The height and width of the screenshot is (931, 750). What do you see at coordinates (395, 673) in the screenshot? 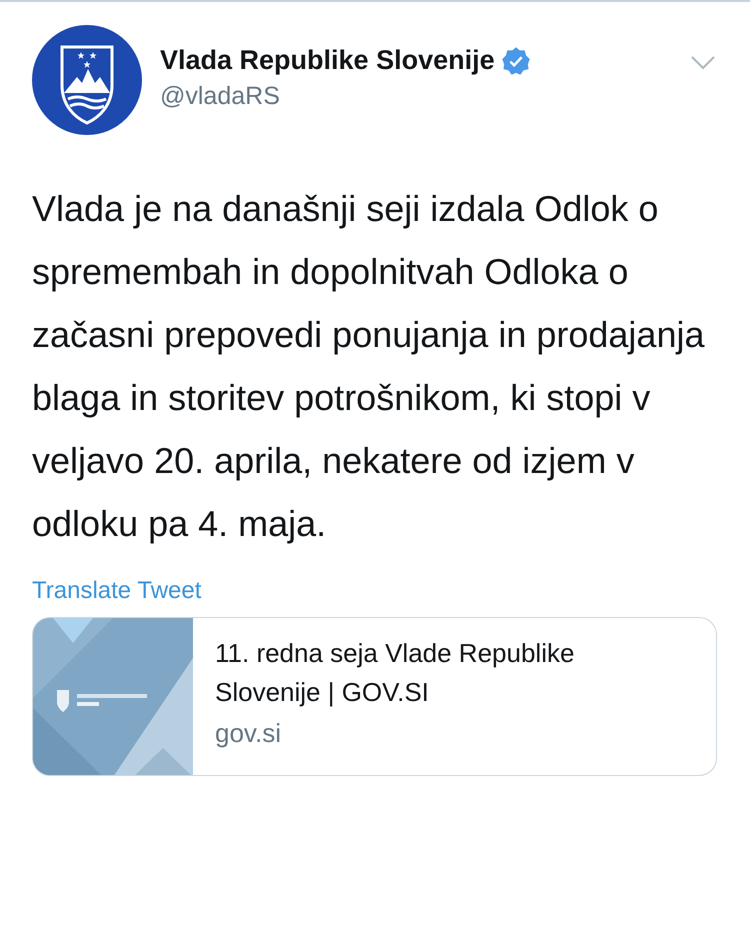
I see `link-title: 11. redna seja Vlade Republike Slovenije | GOV.SI` at bounding box center [395, 673].